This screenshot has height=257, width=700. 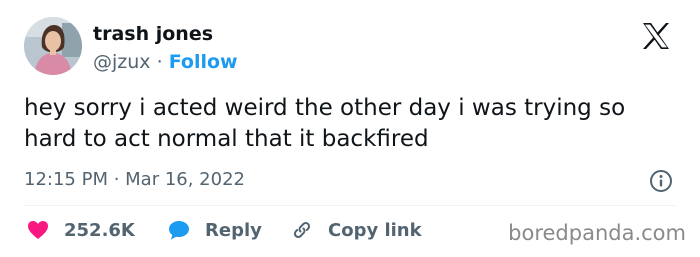 What do you see at coordinates (375, 230) in the screenshot?
I see `copy-link-label: Copy link` at bounding box center [375, 230].